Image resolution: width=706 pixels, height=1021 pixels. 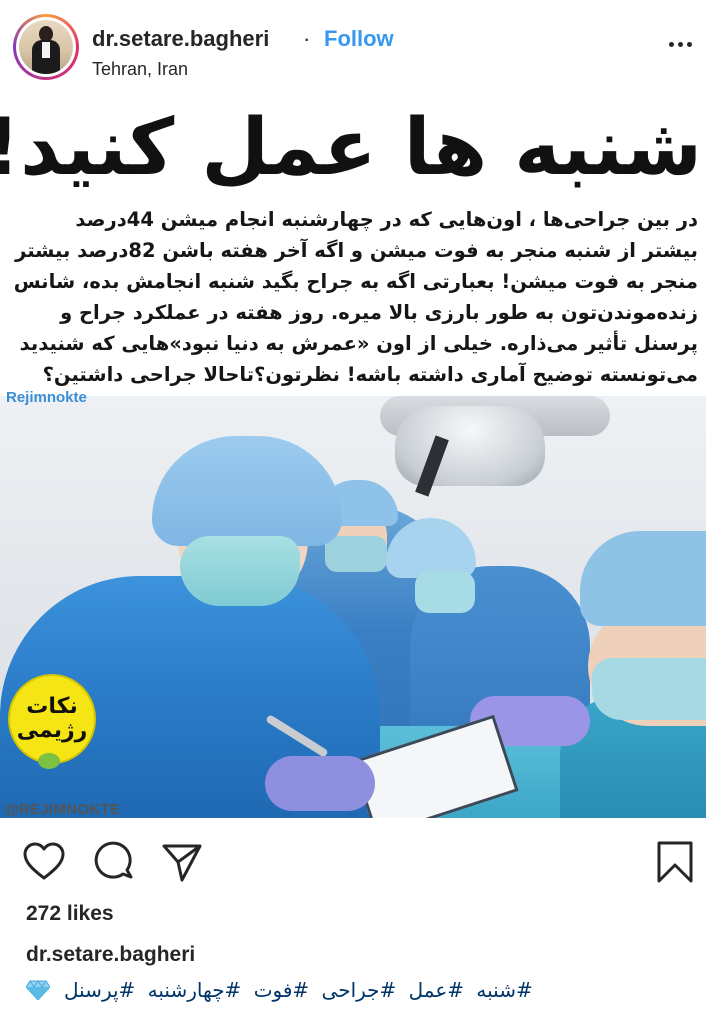 I want to click on hashtag-link: #شنبه, so click(x=504, y=990).